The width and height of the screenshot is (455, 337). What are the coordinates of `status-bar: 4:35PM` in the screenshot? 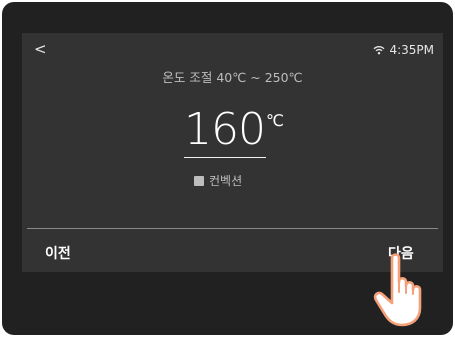 It's located at (403, 50).